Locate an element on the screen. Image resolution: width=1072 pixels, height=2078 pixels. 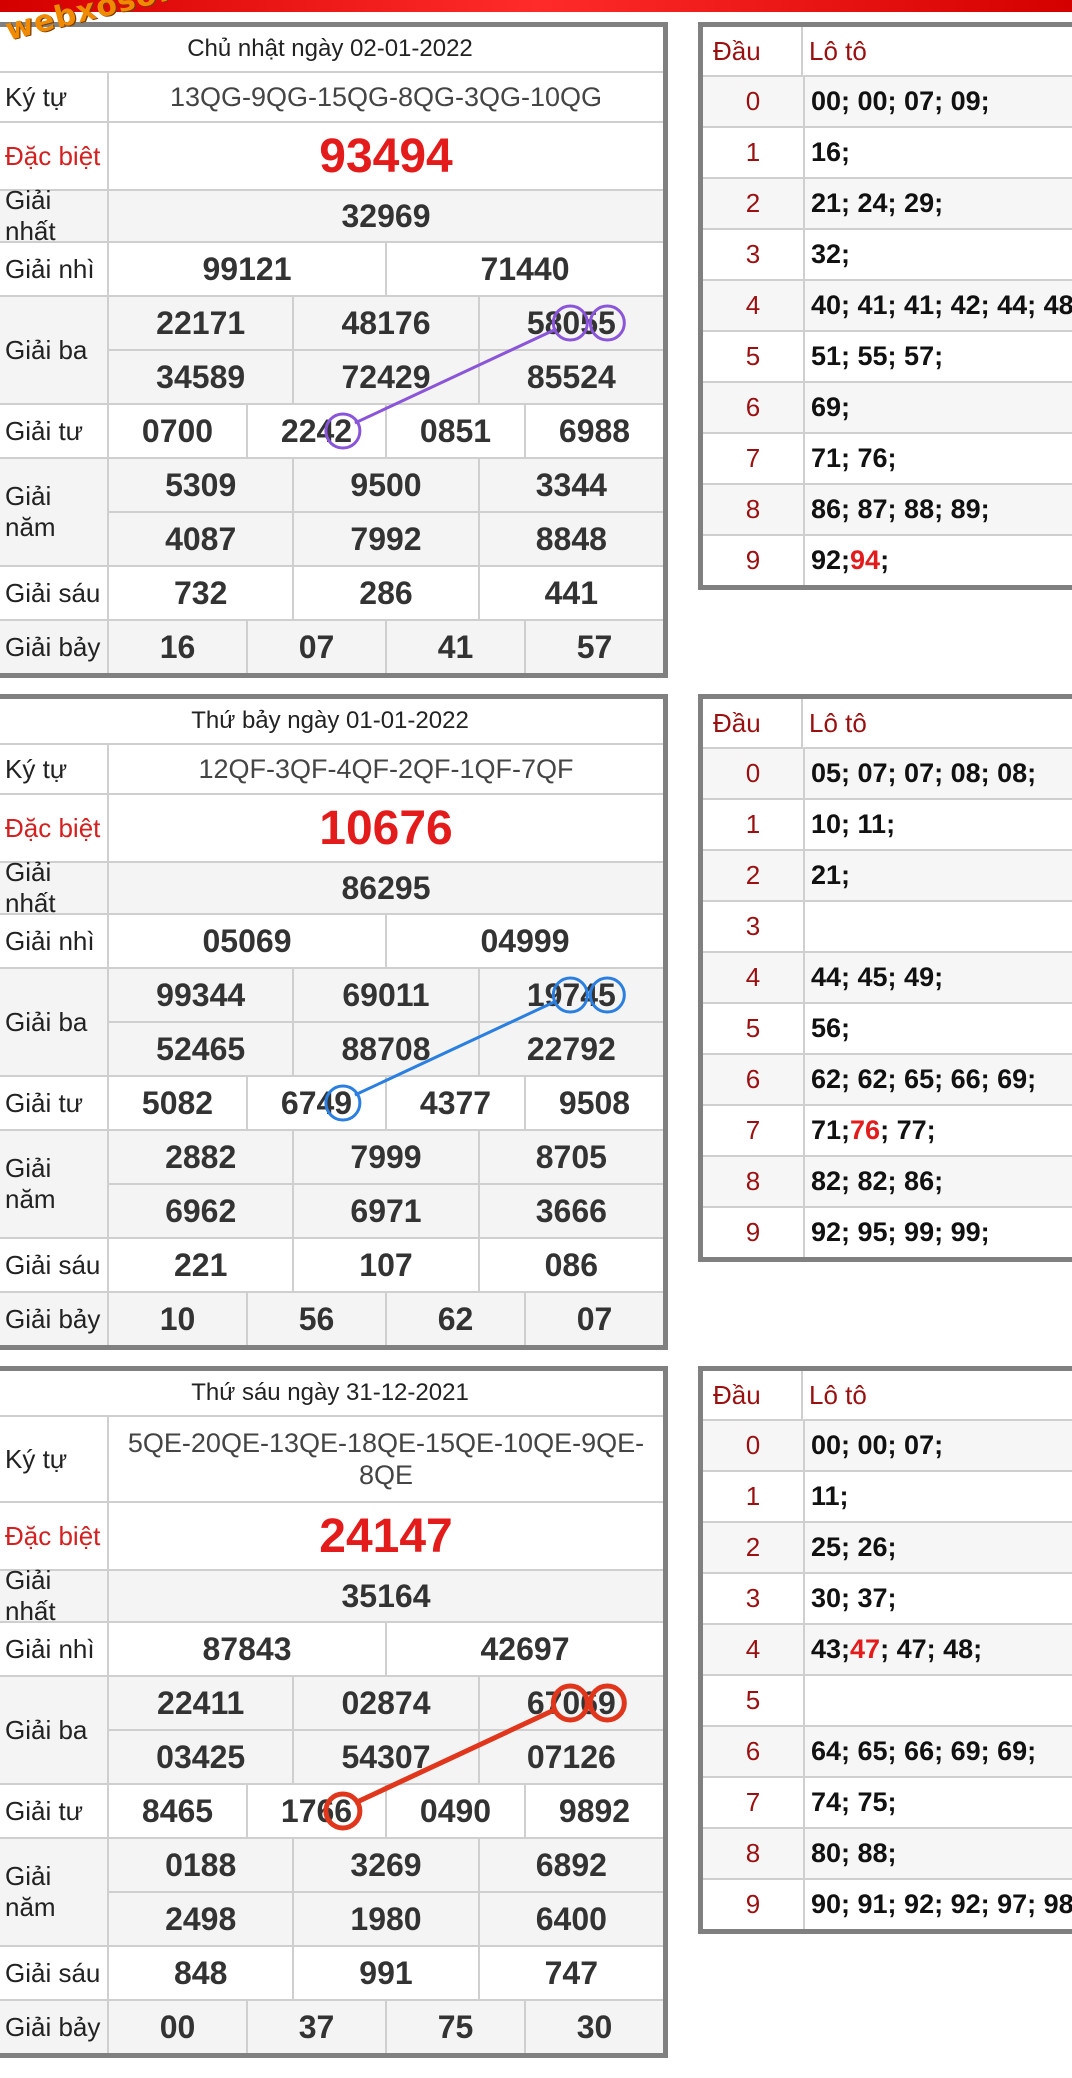
giai-nhi-values: 05069 04999 is located at coordinates (386, 941).